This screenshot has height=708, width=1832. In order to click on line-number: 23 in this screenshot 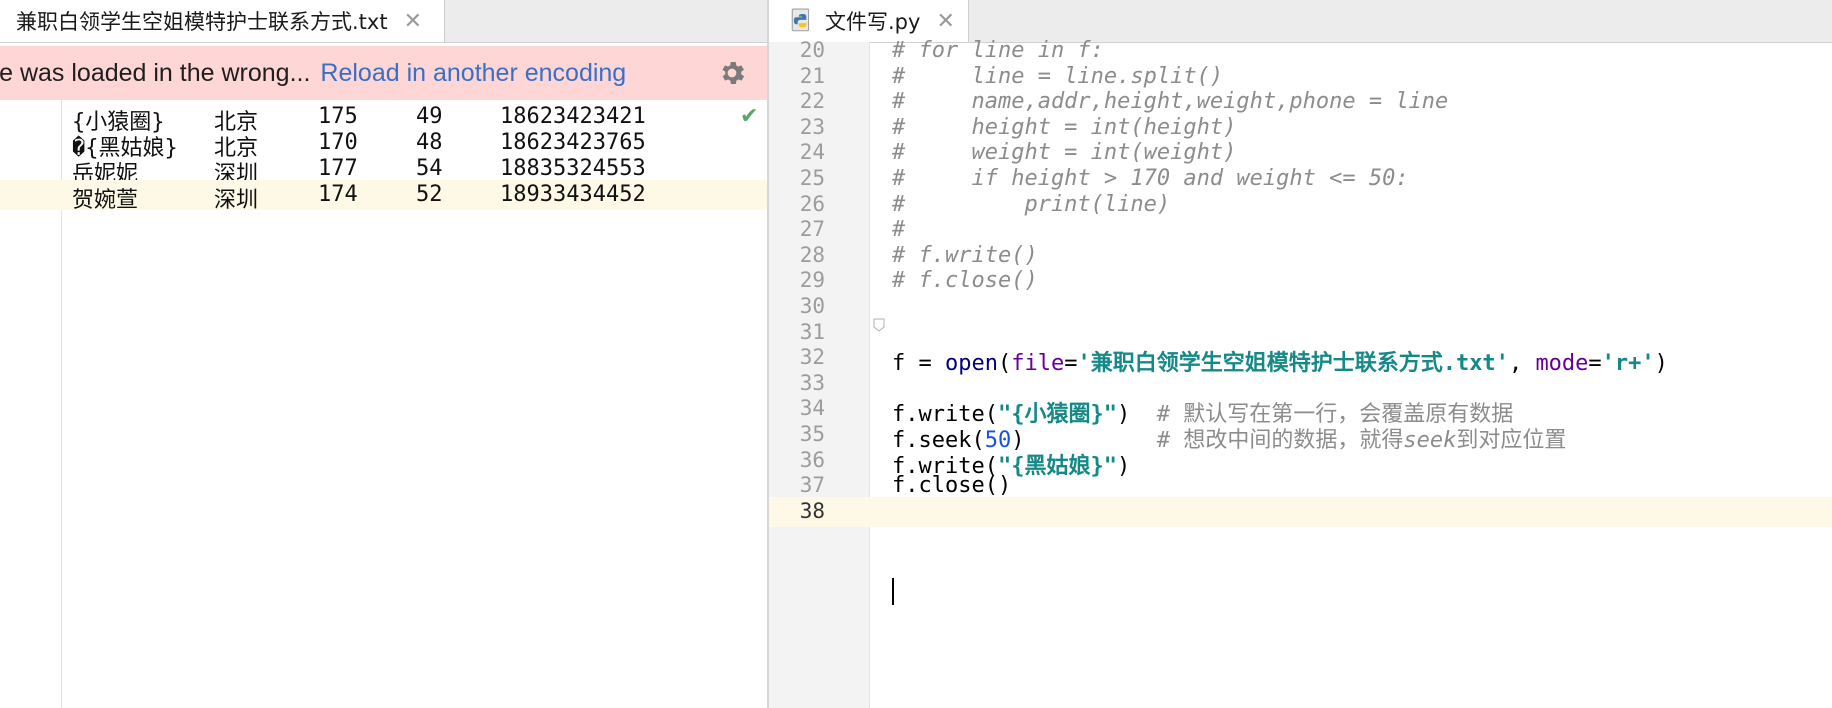, I will do `click(812, 126)`.